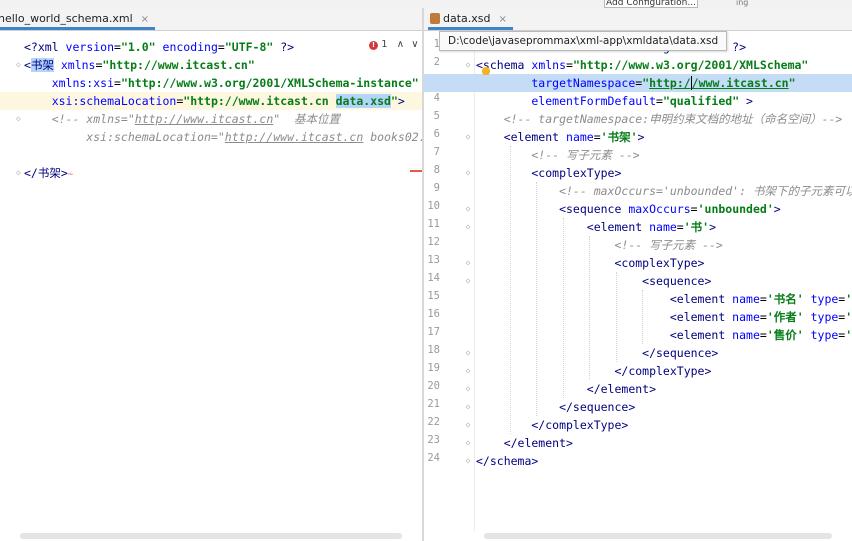  Describe the element at coordinates (486, 71) in the screenshot. I see `lightbulb-icon` at that location.